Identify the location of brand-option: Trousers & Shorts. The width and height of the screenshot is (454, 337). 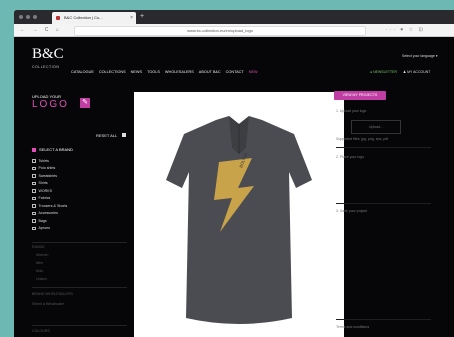
(49, 206).